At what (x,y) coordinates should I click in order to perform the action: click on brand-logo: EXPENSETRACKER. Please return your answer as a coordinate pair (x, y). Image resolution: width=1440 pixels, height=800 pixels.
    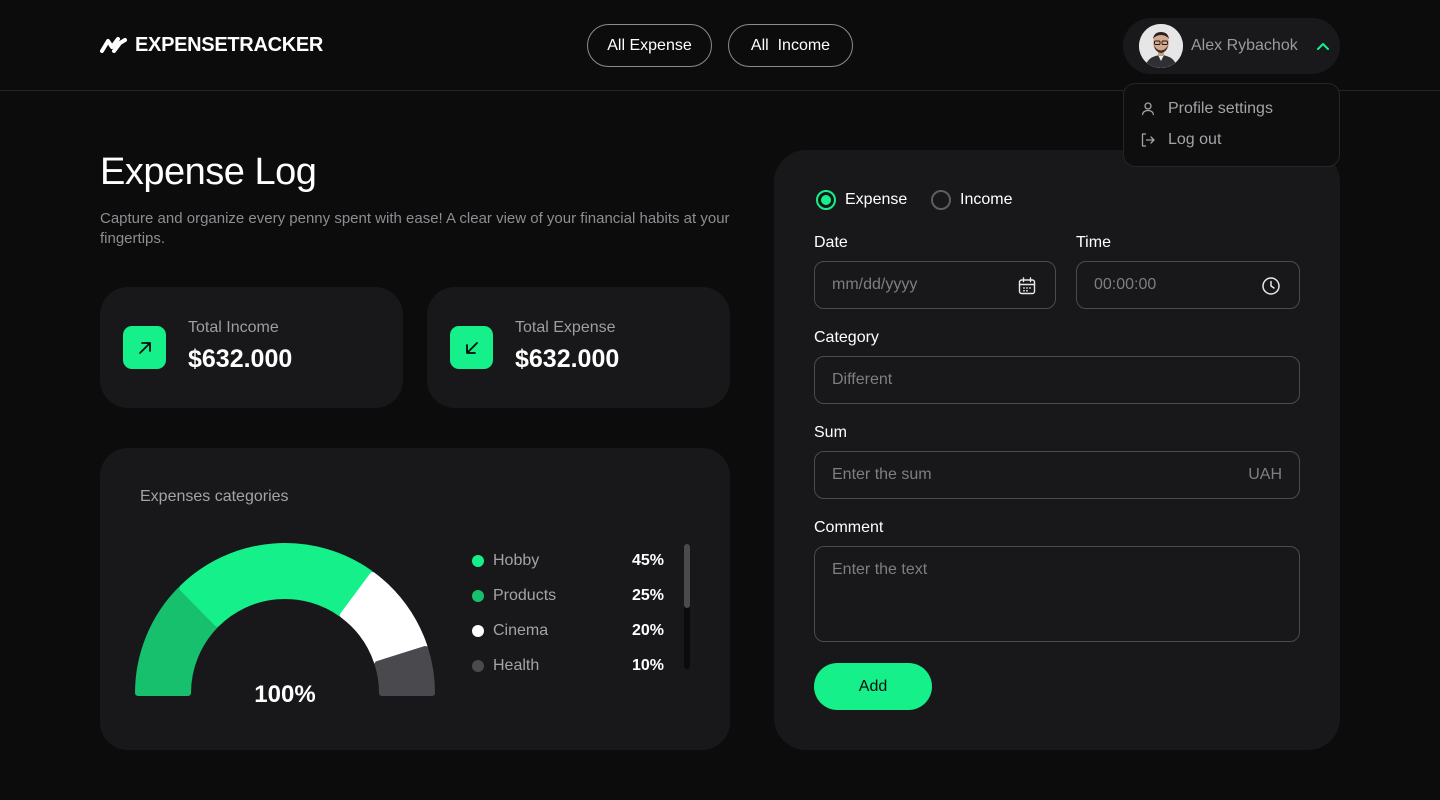
    Looking at the image, I should click on (211, 45).